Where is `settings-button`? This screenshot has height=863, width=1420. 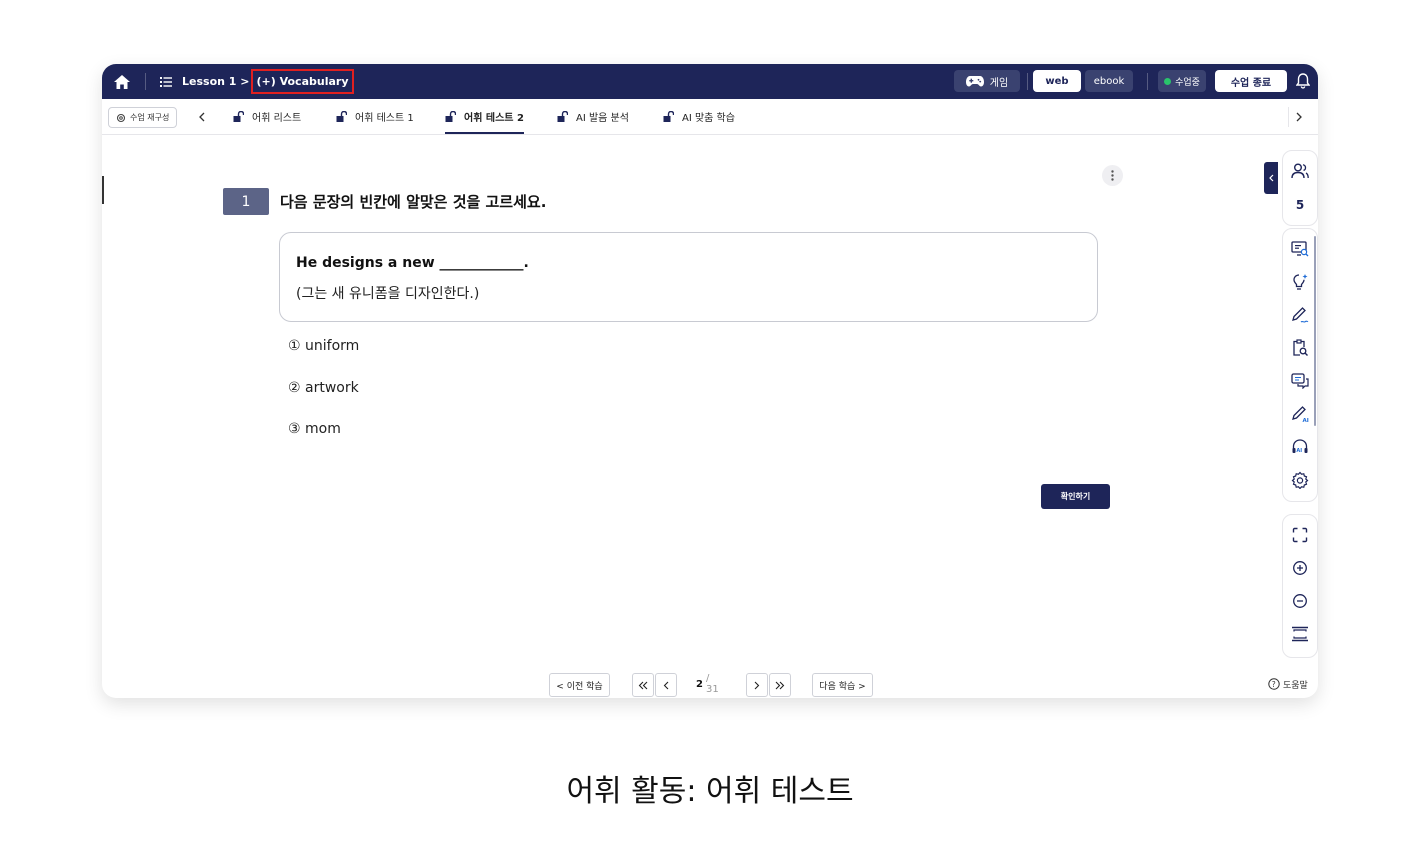 settings-button is located at coordinates (1300, 480).